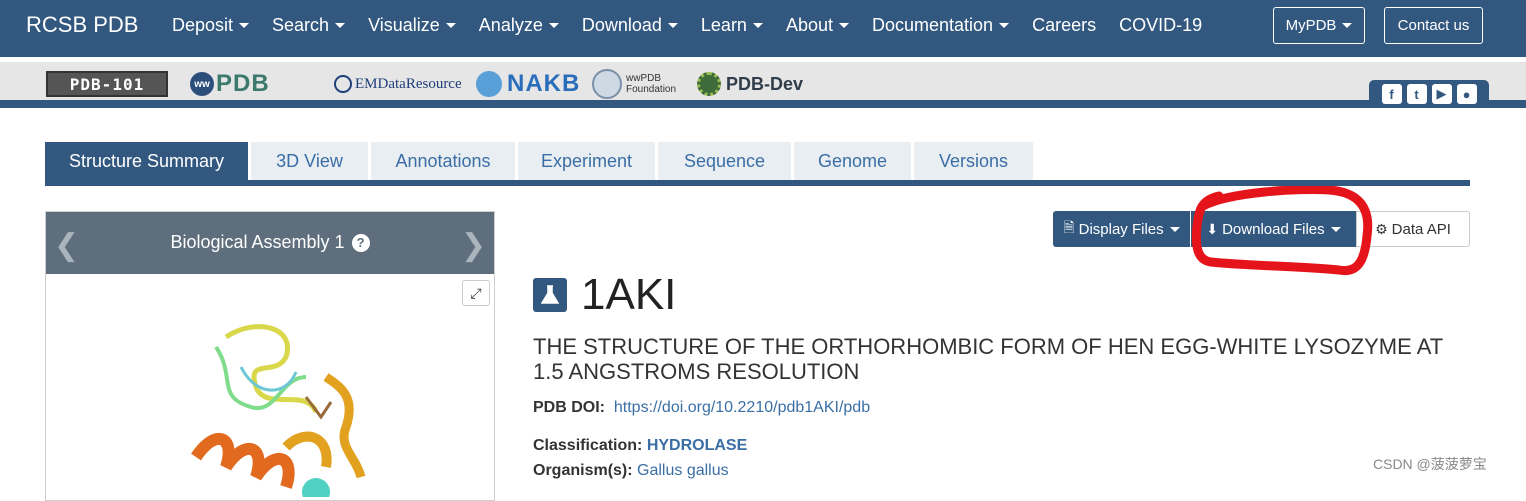 This screenshot has width=1526, height=501. What do you see at coordinates (697, 445) in the screenshot?
I see `classification-link: HYDROLASE` at bounding box center [697, 445].